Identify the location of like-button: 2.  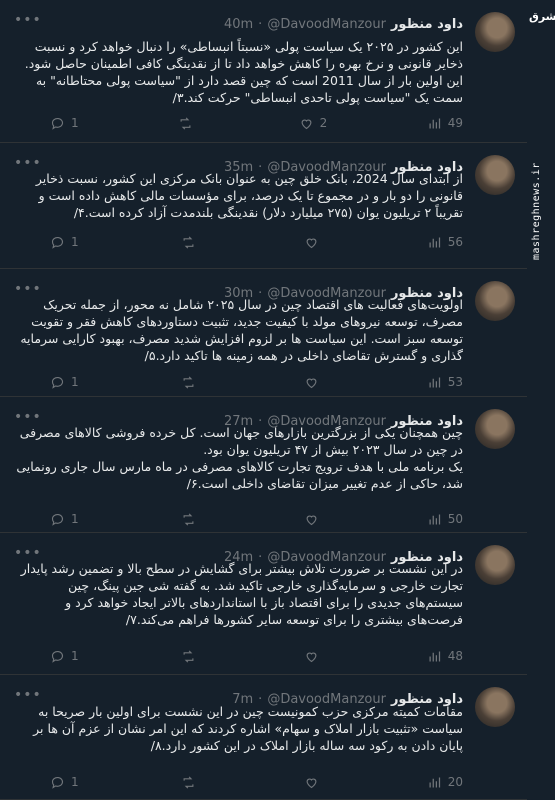
(313, 123).